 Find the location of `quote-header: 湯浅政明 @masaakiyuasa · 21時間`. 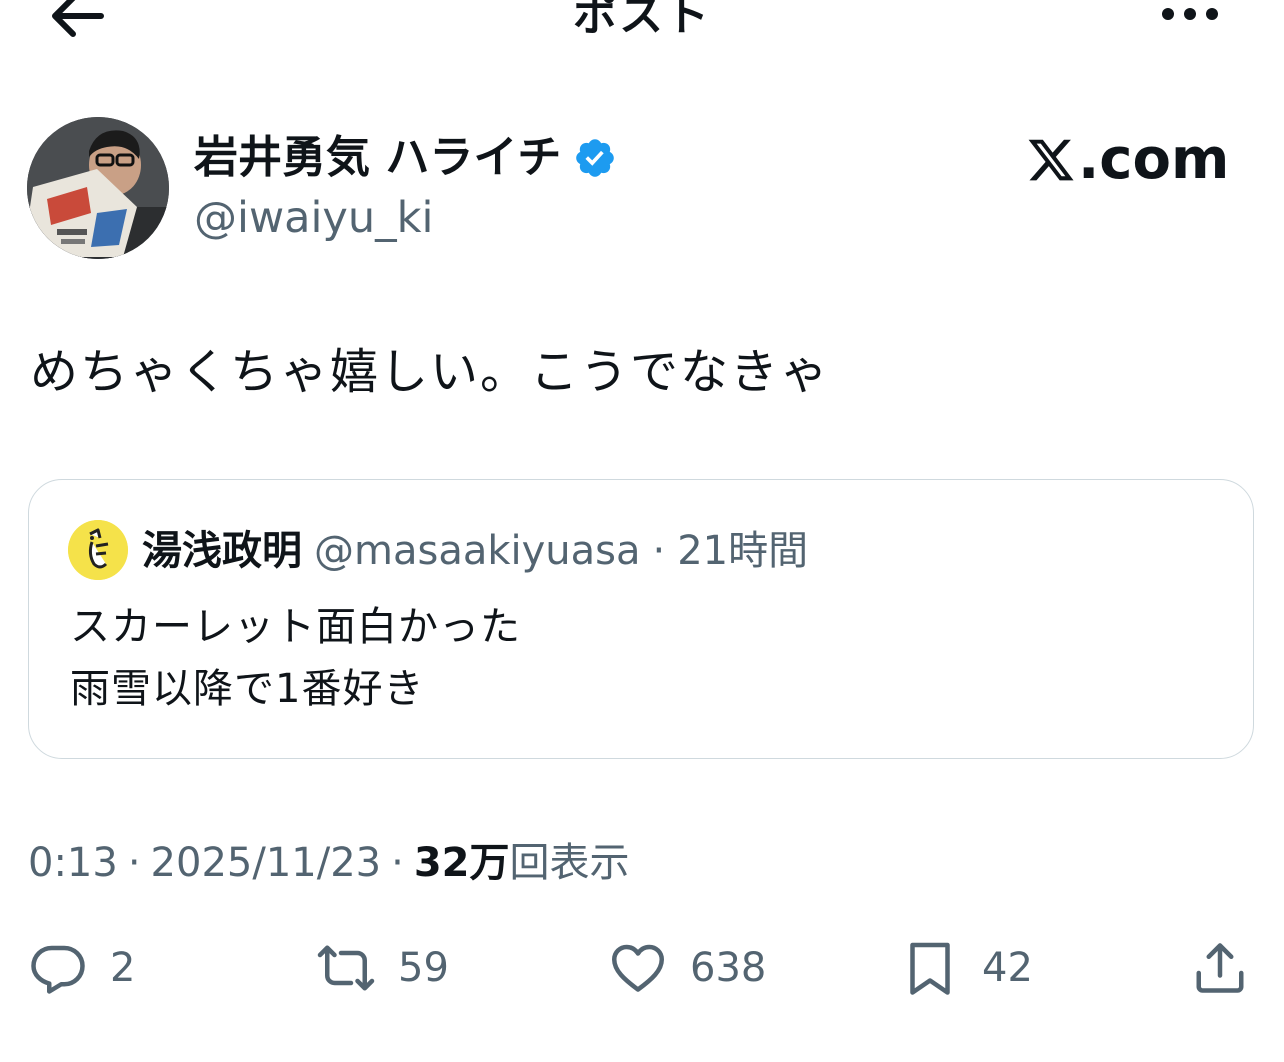

quote-header: 湯浅政明 @masaakiyuasa · 21時間 is located at coordinates (475, 551).